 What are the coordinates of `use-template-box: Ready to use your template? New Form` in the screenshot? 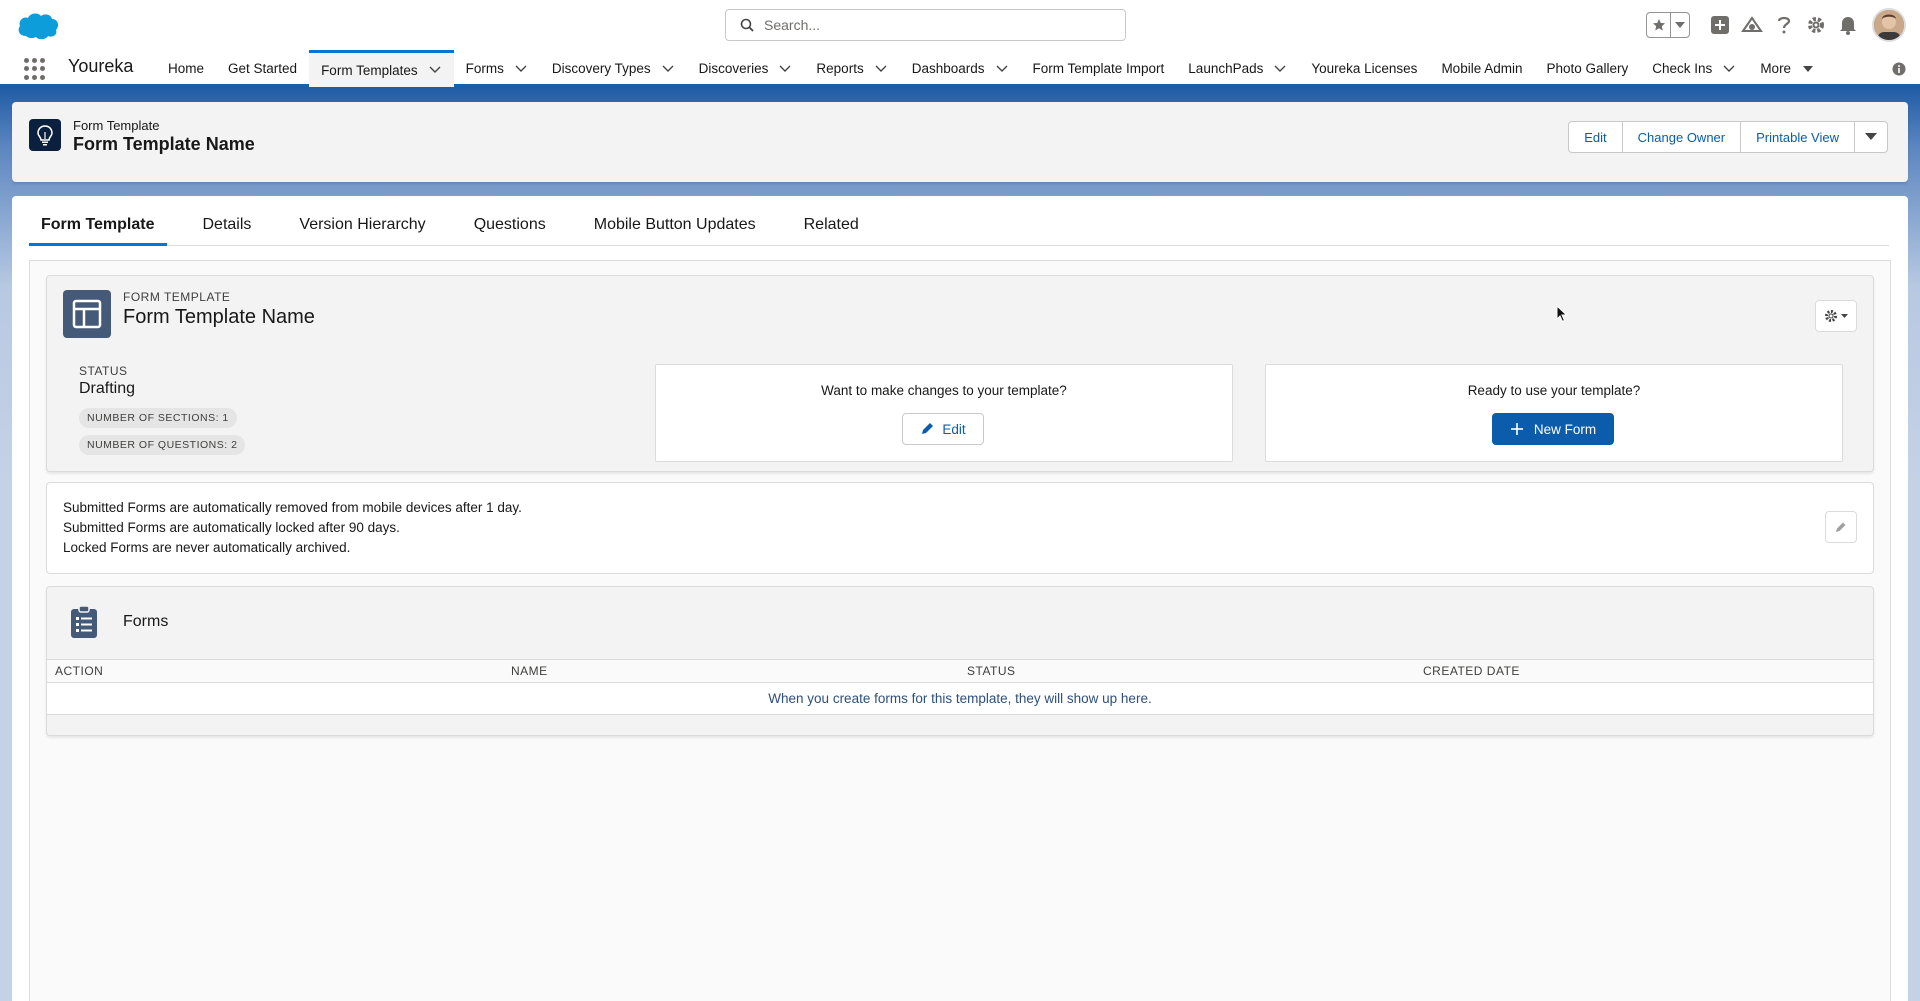 It's located at (1554, 413).